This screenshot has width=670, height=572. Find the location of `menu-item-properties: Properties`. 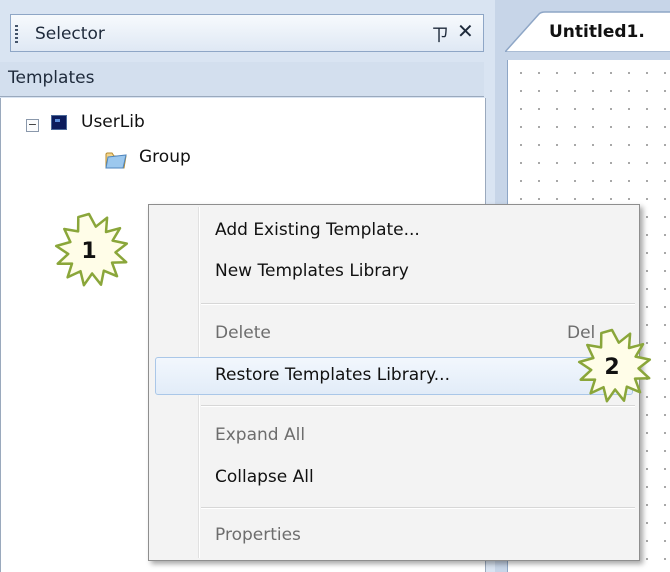

menu-item-properties: Properties is located at coordinates (258, 535).